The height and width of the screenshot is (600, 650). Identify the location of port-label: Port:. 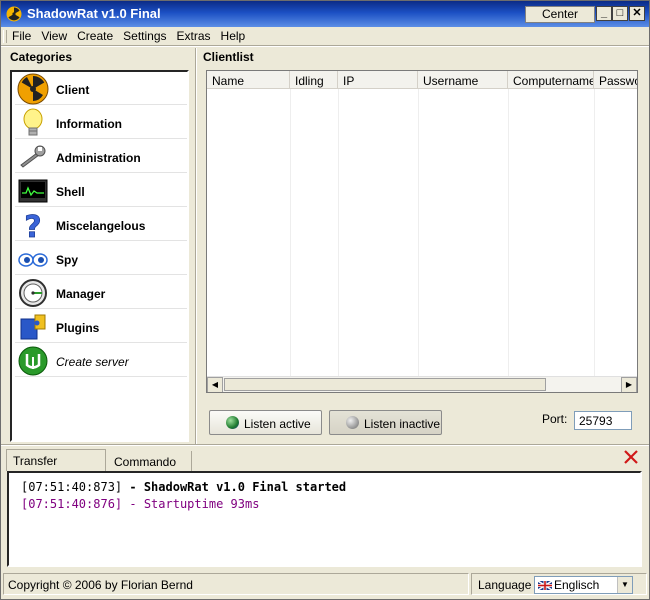
(555, 419).